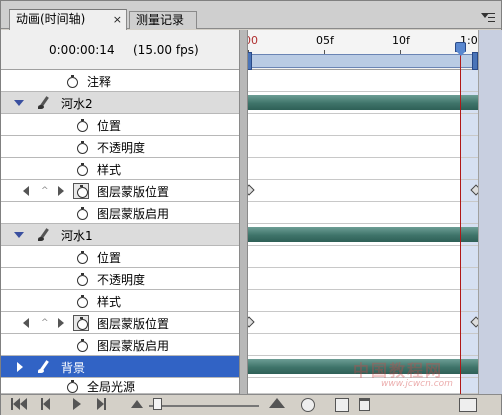 This screenshot has width=502, height=415. I want to click on tween-icon, so click(308, 405).